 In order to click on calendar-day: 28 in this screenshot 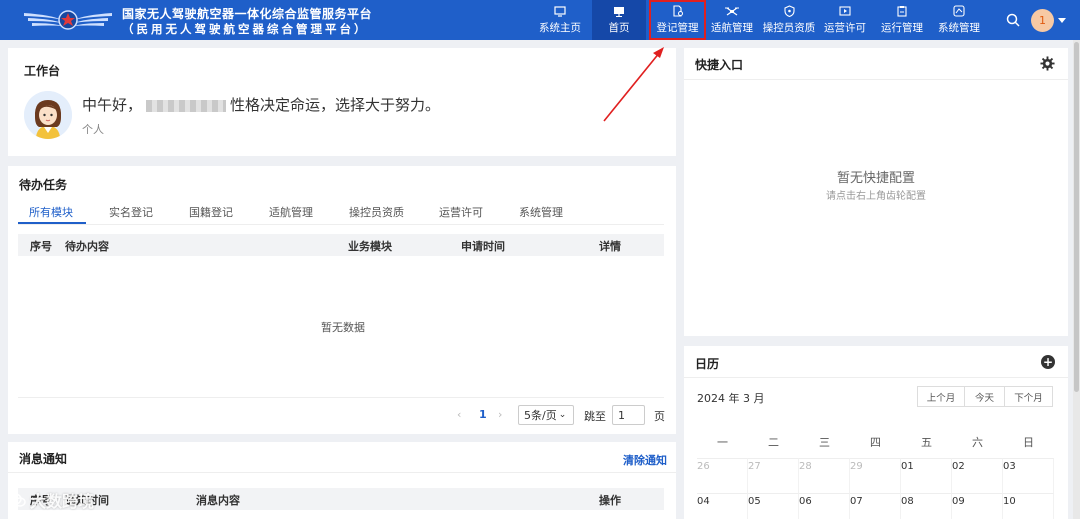, I will do `click(824, 475)`.